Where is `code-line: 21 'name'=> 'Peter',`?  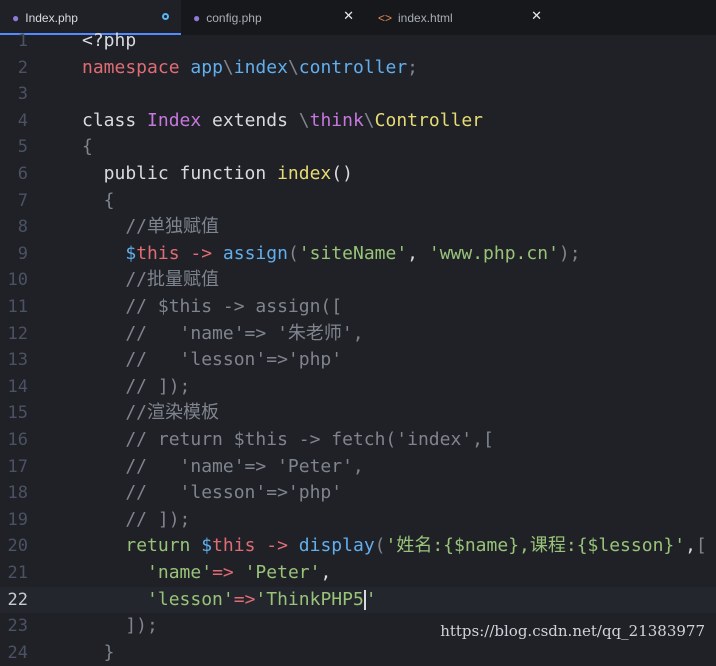
code-line: 21 'name'=> 'Peter', is located at coordinates (358, 573).